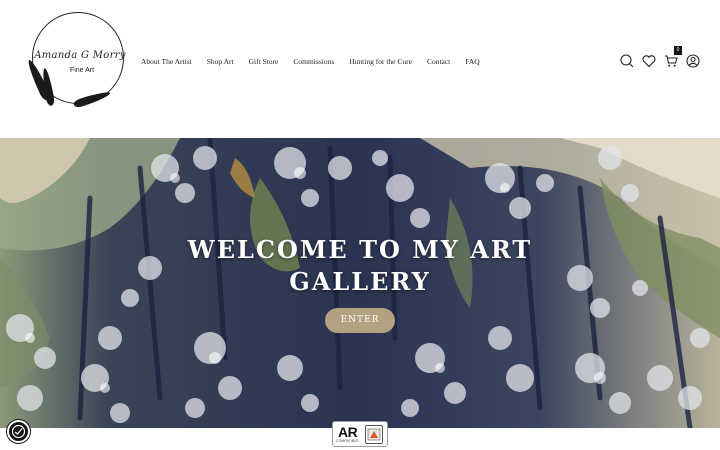  I want to click on enter-button: ENTER, so click(360, 320).